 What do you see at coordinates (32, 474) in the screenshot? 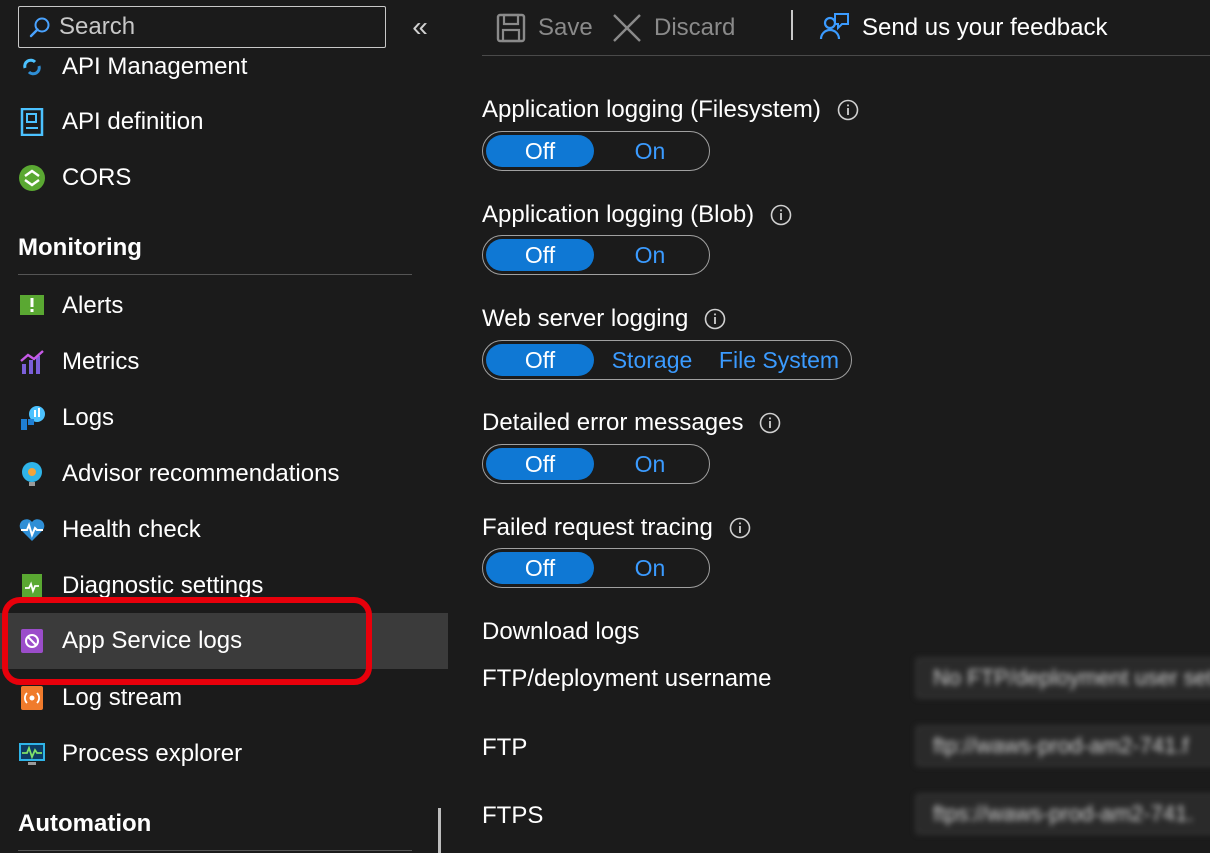
I see `advisor-icon` at bounding box center [32, 474].